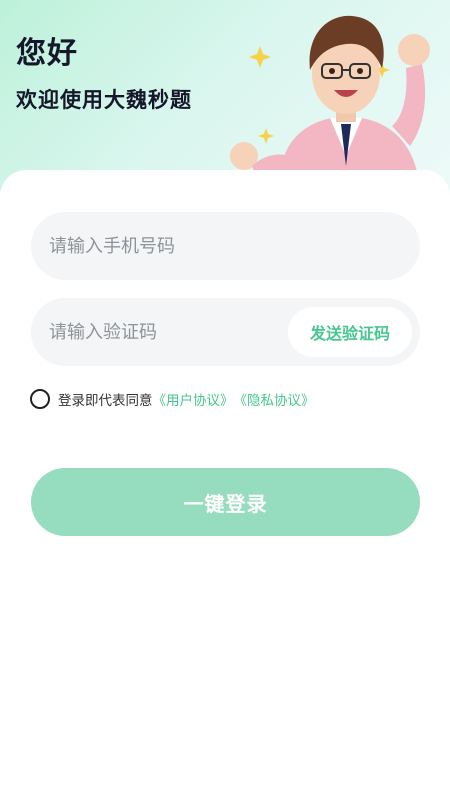  I want to click on phone-input, so click(224, 246).